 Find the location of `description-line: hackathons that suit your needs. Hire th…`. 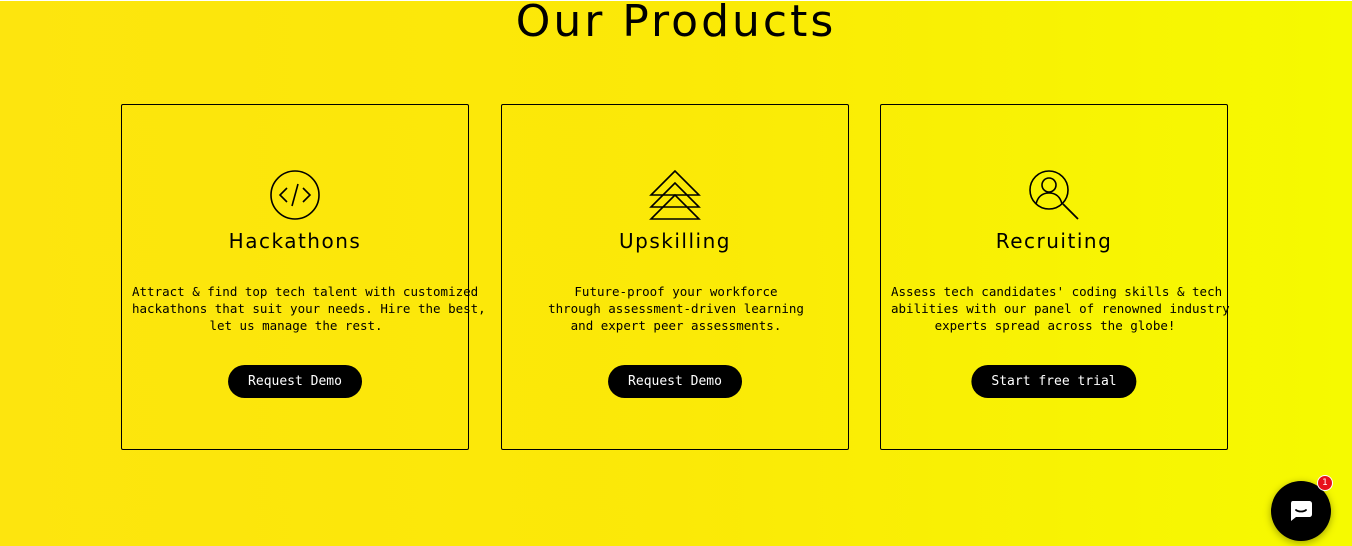

description-line: hackathons that suit your needs. Hire th… is located at coordinates (309, 308).